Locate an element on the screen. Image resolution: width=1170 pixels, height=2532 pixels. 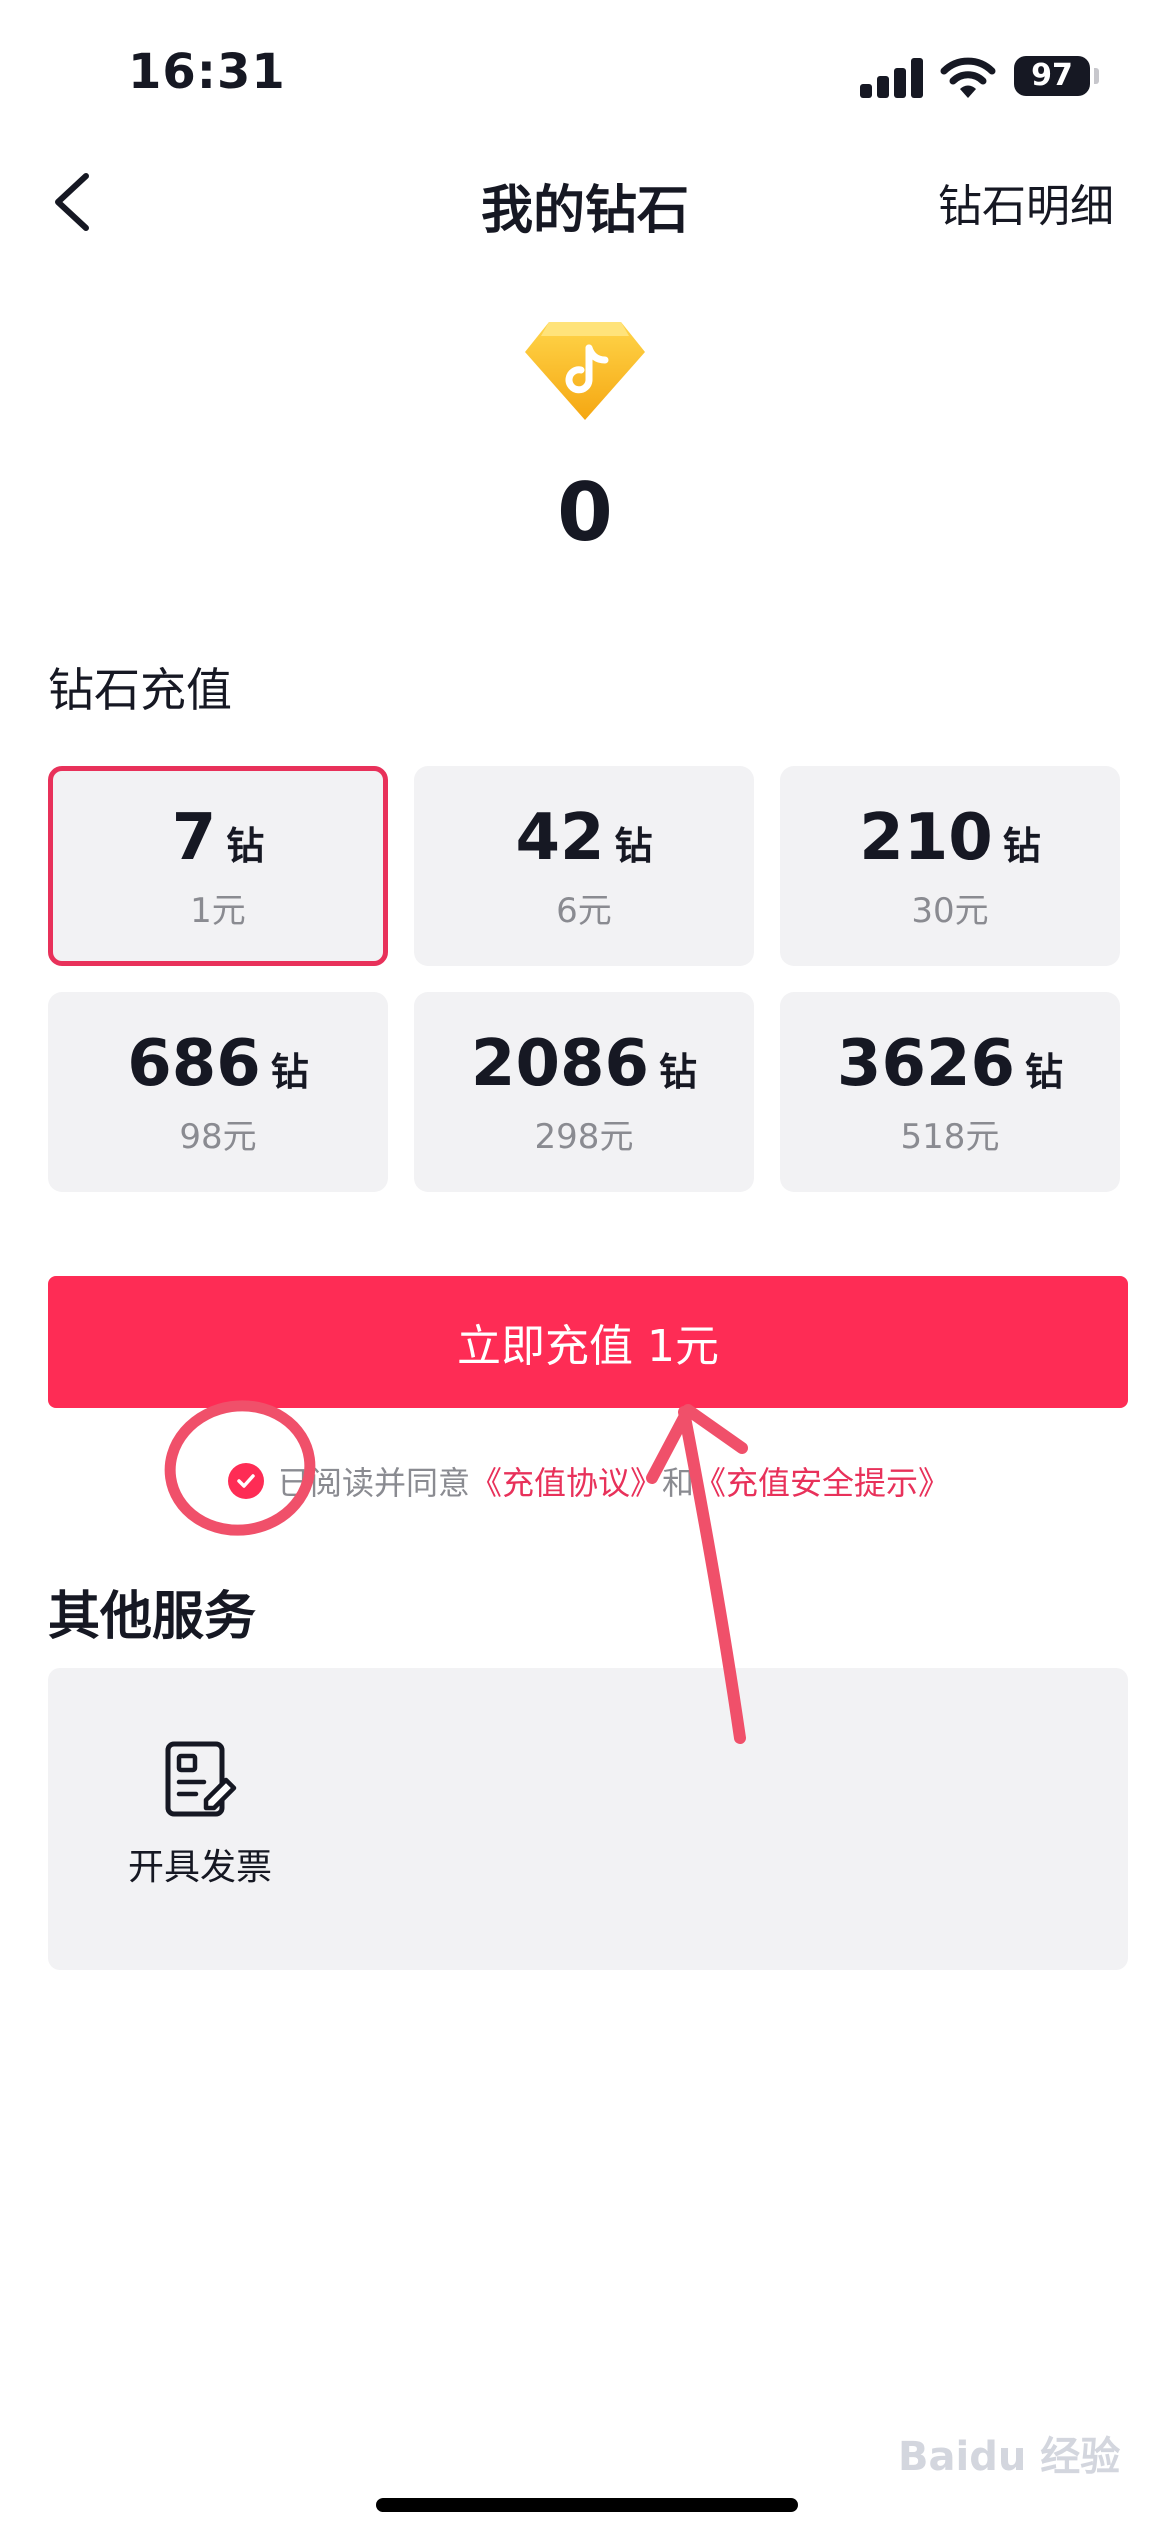
agreement-checkbox is located at coordinates (246, 1481).